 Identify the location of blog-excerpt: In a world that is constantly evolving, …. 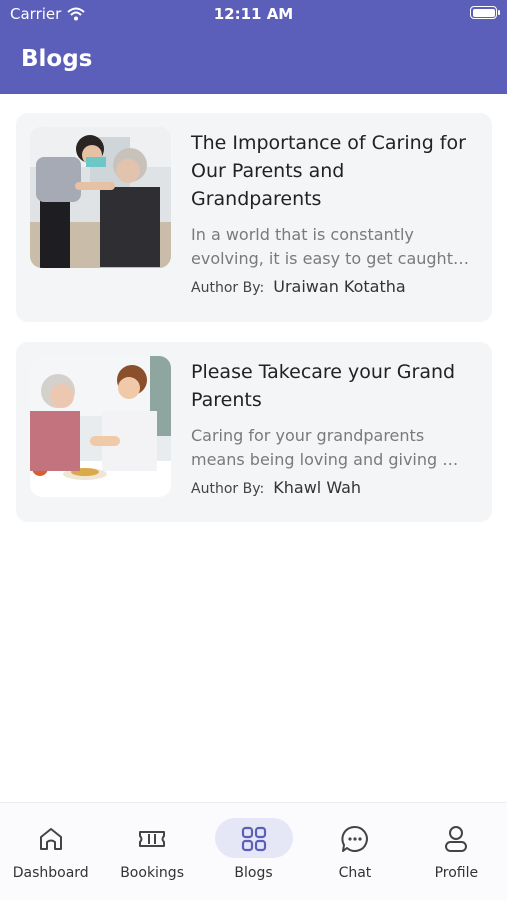
(330, 246).